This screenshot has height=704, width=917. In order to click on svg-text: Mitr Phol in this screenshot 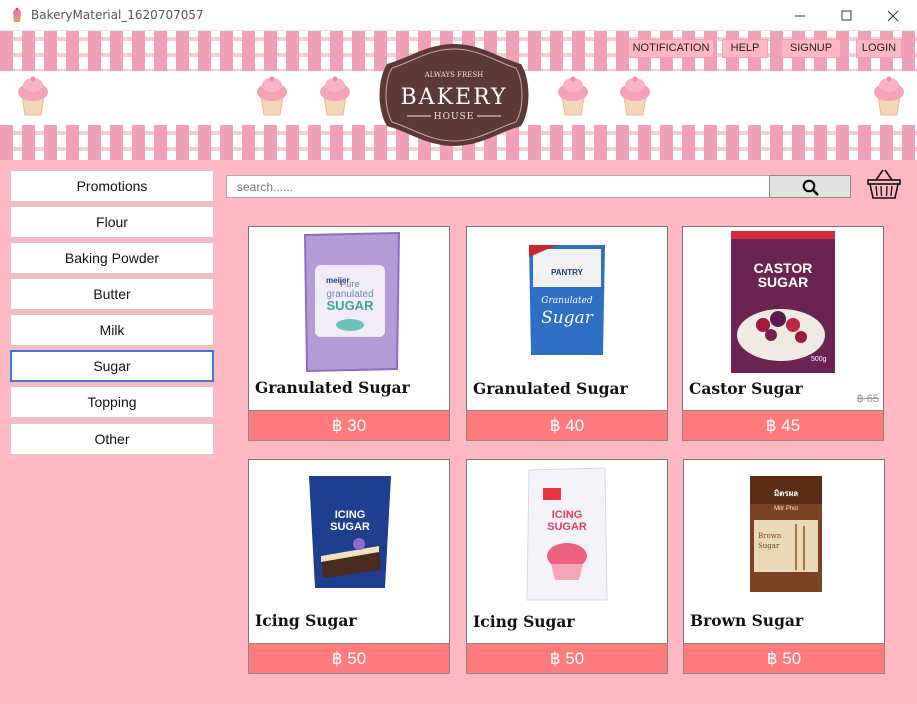, I will do `click(786, 509)`.